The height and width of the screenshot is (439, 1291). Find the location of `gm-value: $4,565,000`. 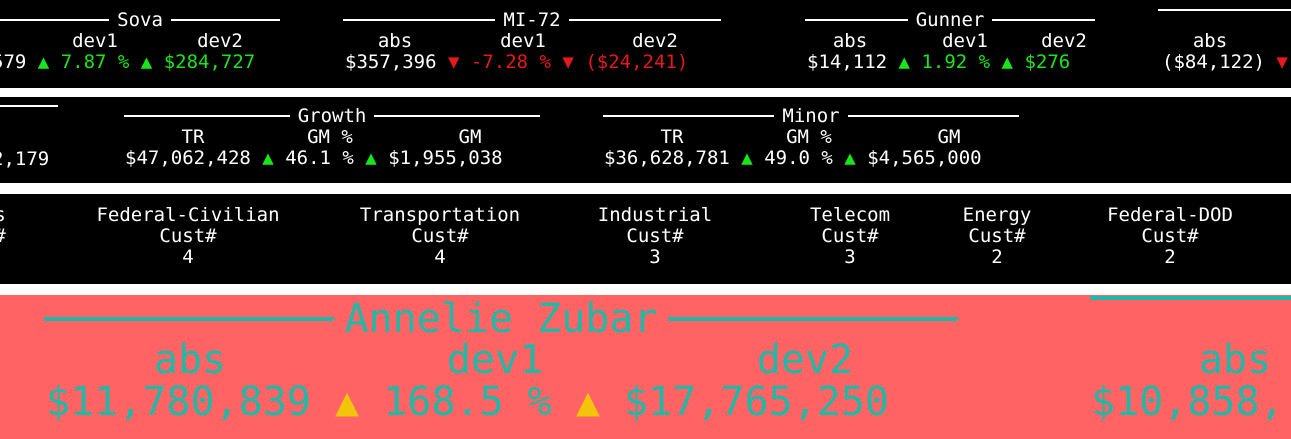

gm-value: $4,565,000 is located at coordinates (924, 158).